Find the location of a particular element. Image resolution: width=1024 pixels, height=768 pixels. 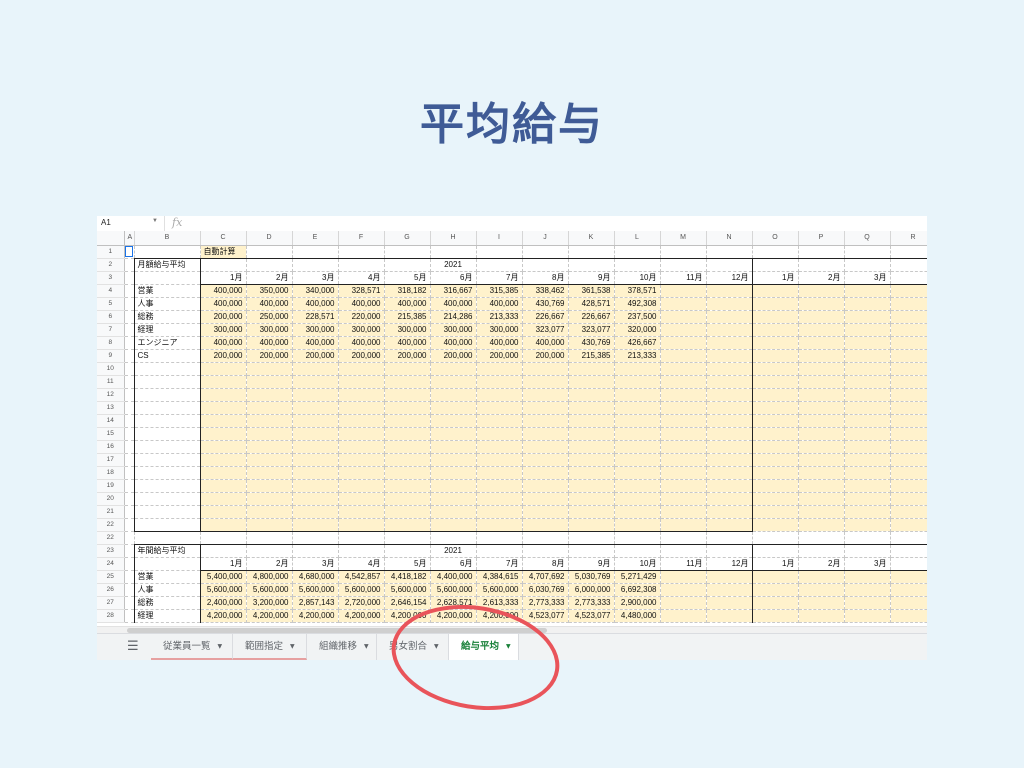

value-cell: 2,720,000 is located at coordinates (361, 603).